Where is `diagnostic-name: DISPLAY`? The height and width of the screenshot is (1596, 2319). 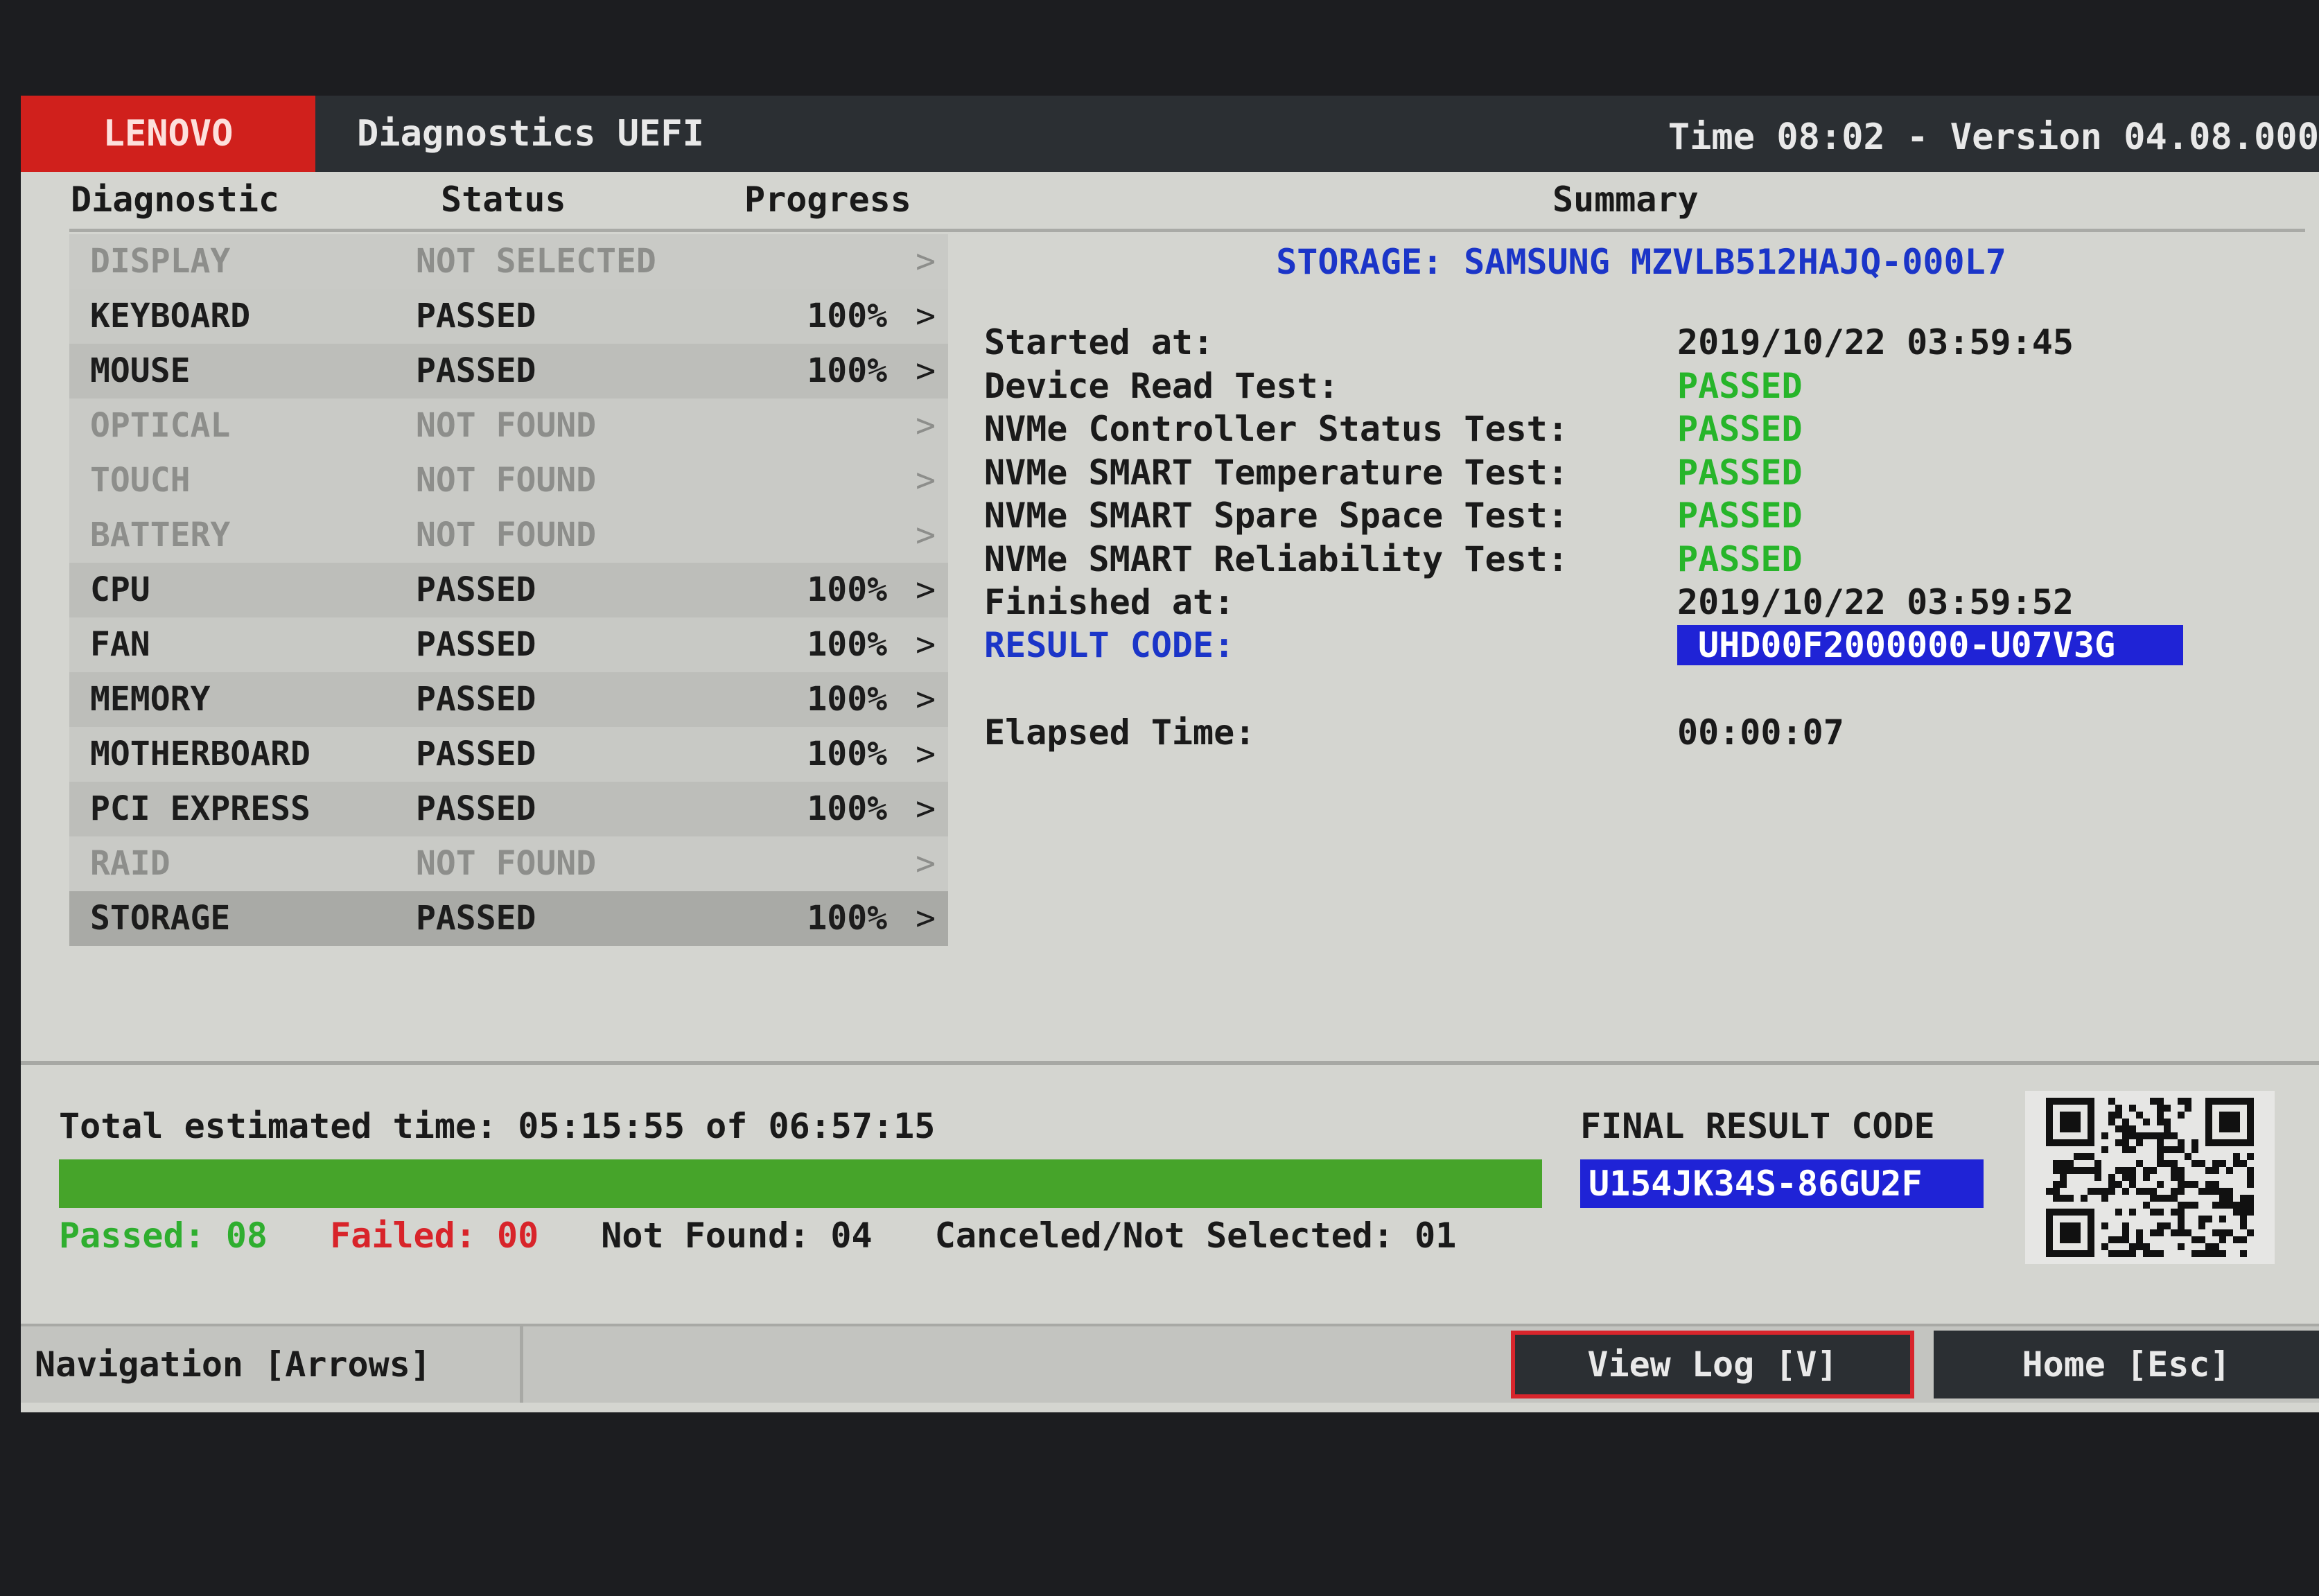 diagnostic-name: DISPLAY is located at coordinates (160, 261).